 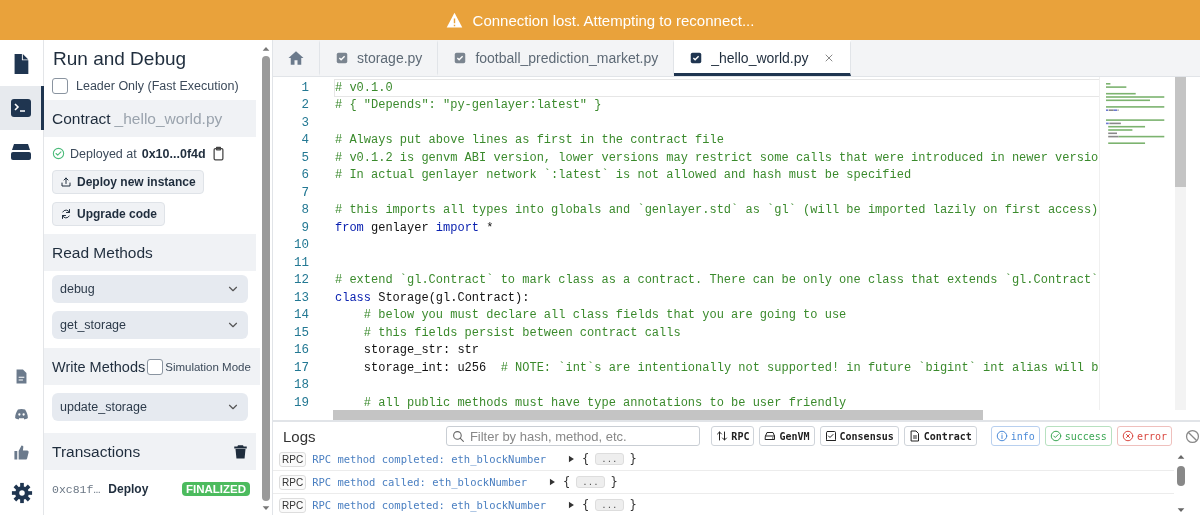 What do you see at coordinates (301, 402) in the screenshot?
I see `line-number: 19` at bounding box center [301, 402].